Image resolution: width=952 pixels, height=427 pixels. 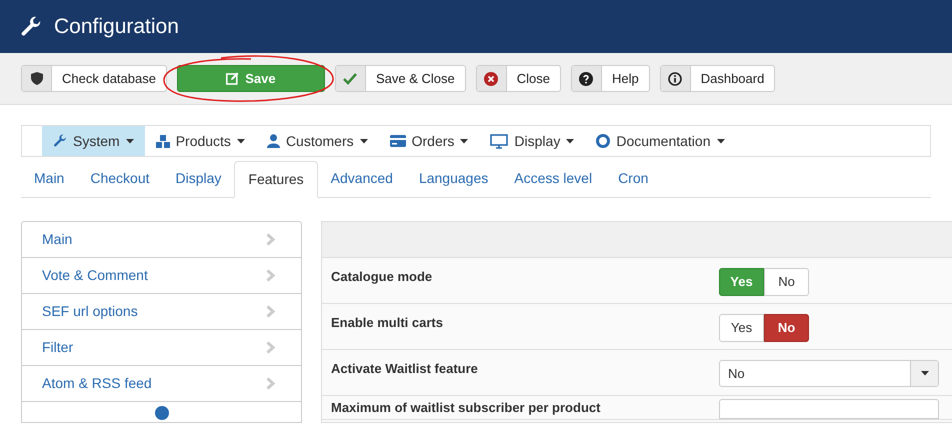 I want to click on check-icon, so click(x=350, y=78).